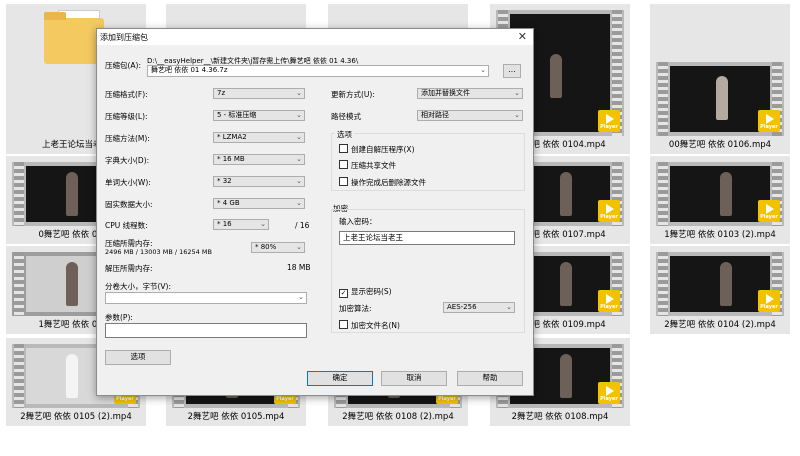  What do you see at coordinates (224, 224) in the screenshot?
I see `cpu-value: * 16` at bounding box center [224, 224].